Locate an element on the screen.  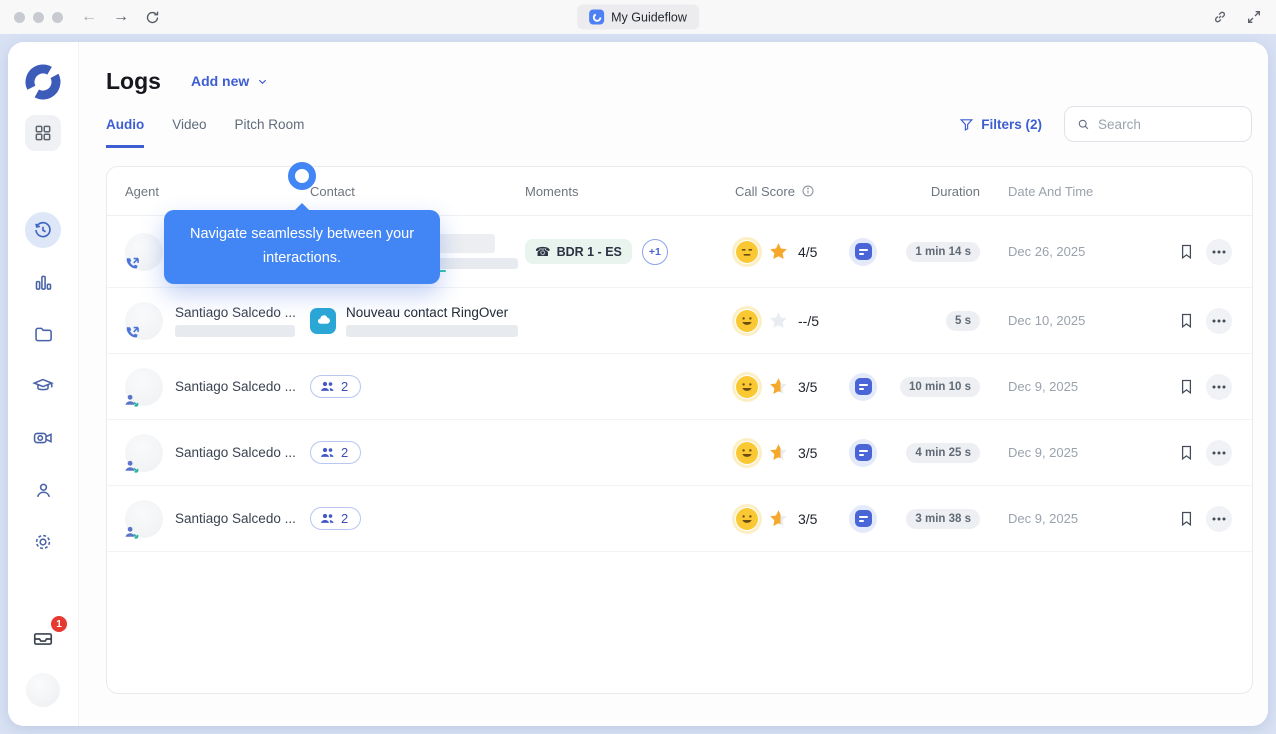
duration-badge: 5 s is located at coordinates (963, 320).